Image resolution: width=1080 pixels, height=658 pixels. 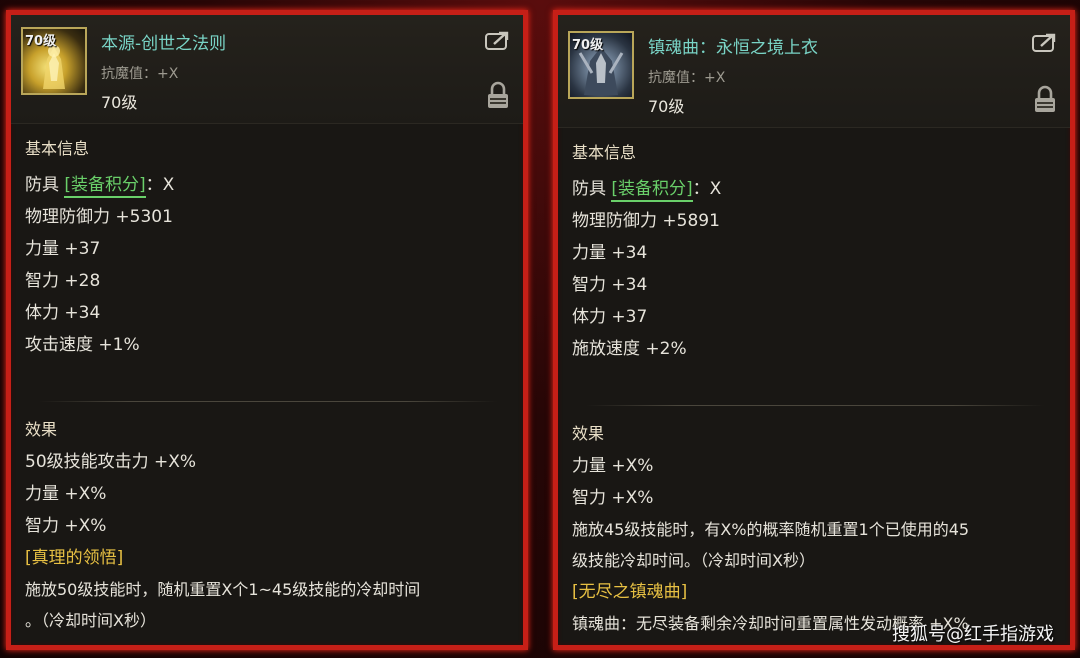 I want to click on effect-desc-line: 级技能冷却时间。（冷却时间X秒）, so click(x=693, y=560).